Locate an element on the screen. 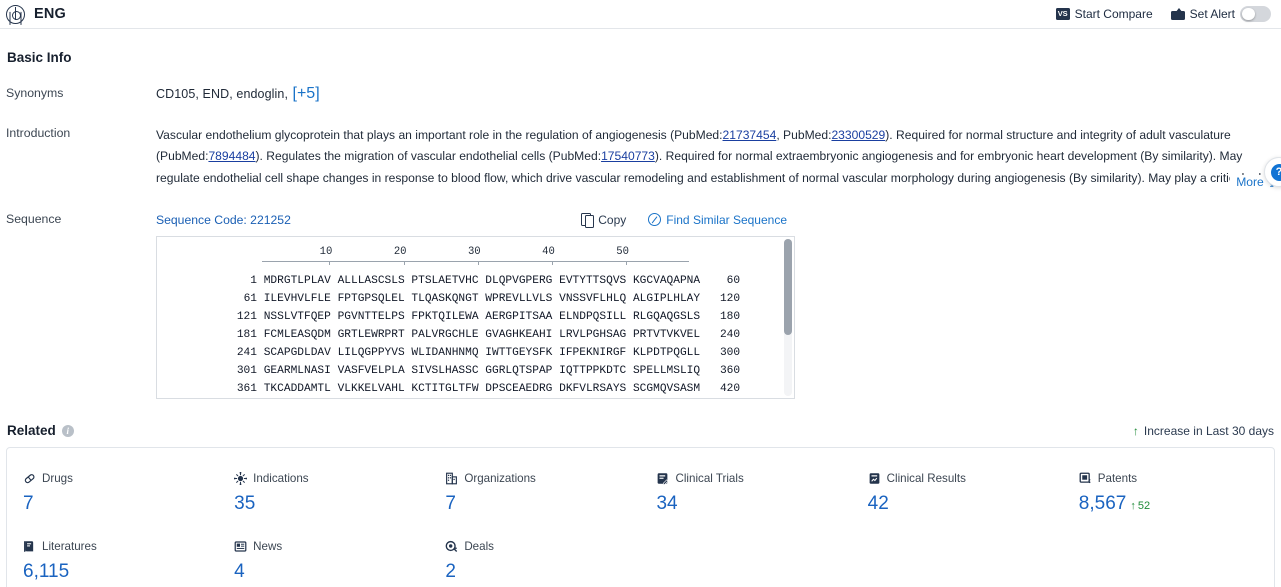  set-alert-label: Set Alert is located at coordinates (1212, 14).